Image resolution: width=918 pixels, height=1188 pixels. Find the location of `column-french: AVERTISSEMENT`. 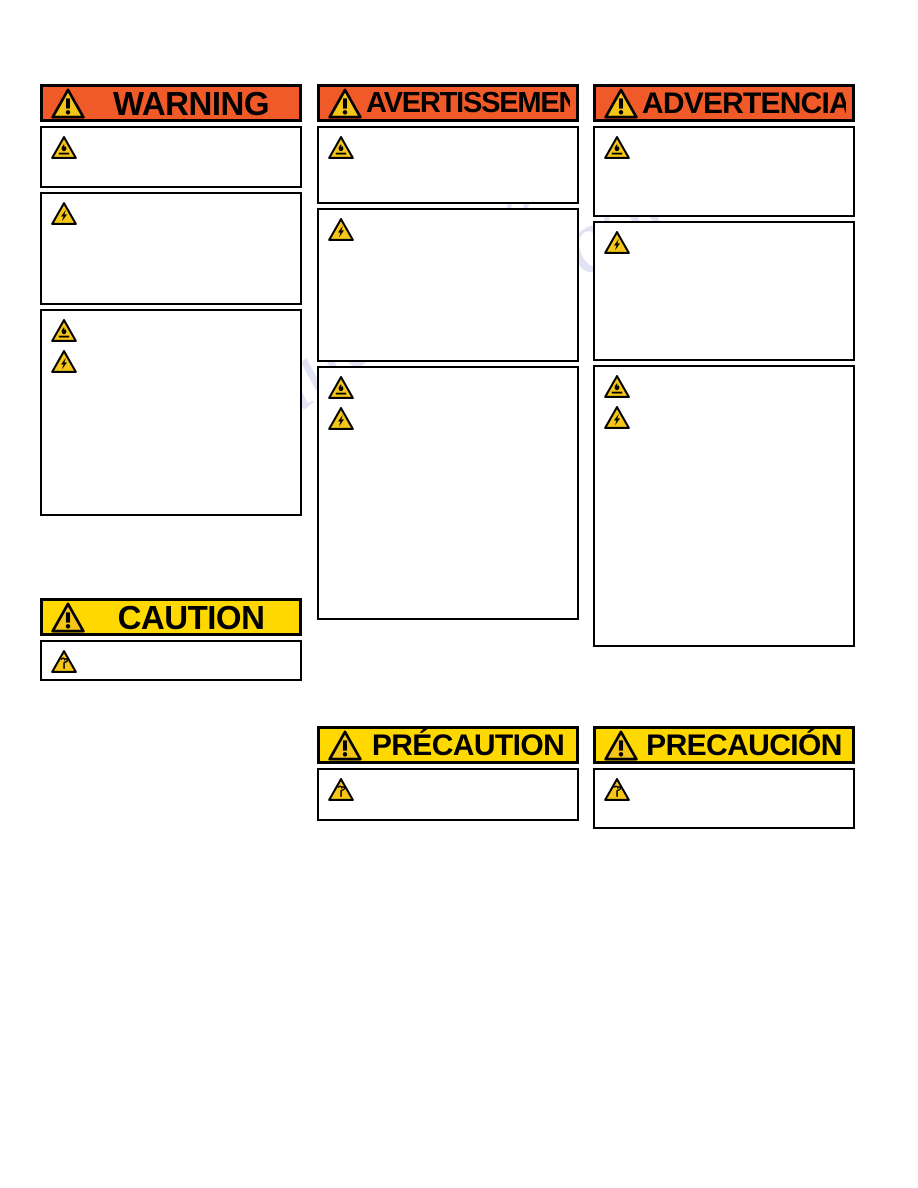

column-french: AVERTISSEMENT is located at coordinates (448, 352).